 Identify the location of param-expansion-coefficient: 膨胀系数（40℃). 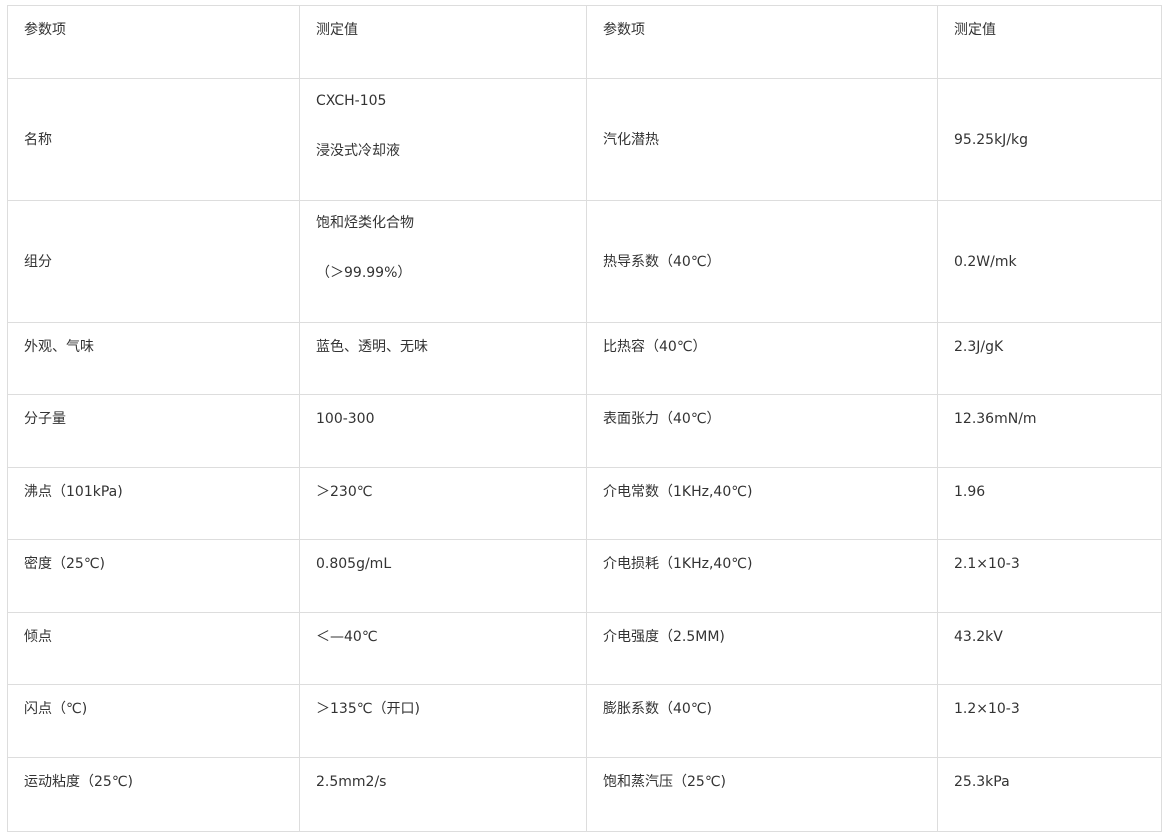
(762, 721).